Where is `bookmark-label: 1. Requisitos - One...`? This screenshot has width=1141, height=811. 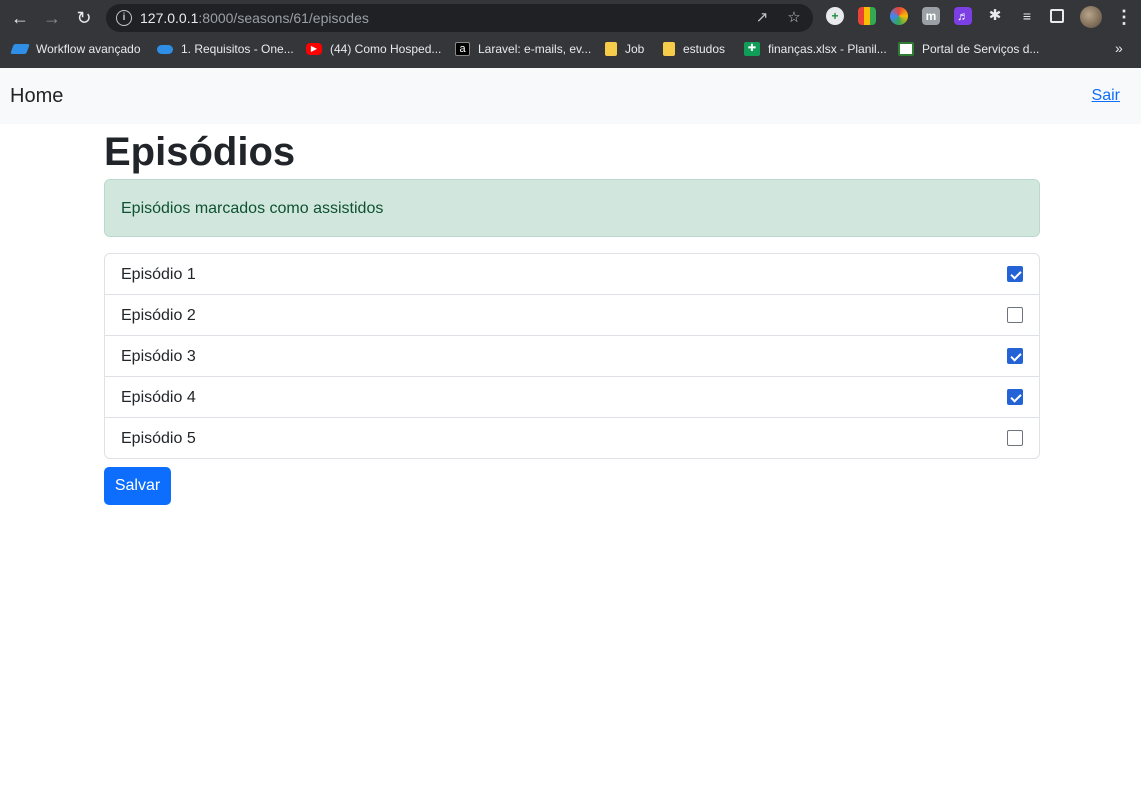 bookmark-label: 1. Requisitos - One... is located at coordinates (237, 49).